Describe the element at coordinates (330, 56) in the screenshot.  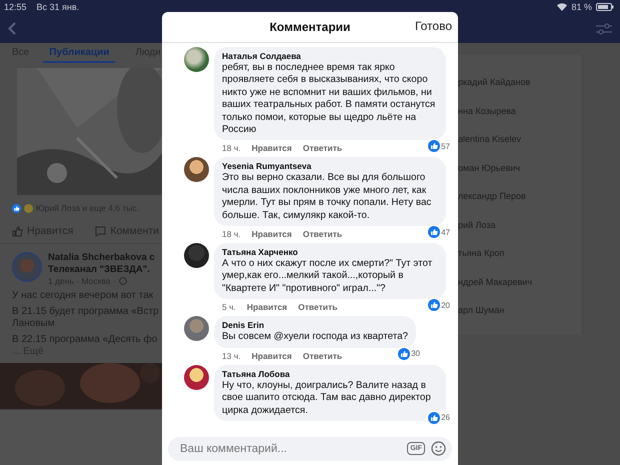
I see `comment-author: Наталья Солдаева` at that location.